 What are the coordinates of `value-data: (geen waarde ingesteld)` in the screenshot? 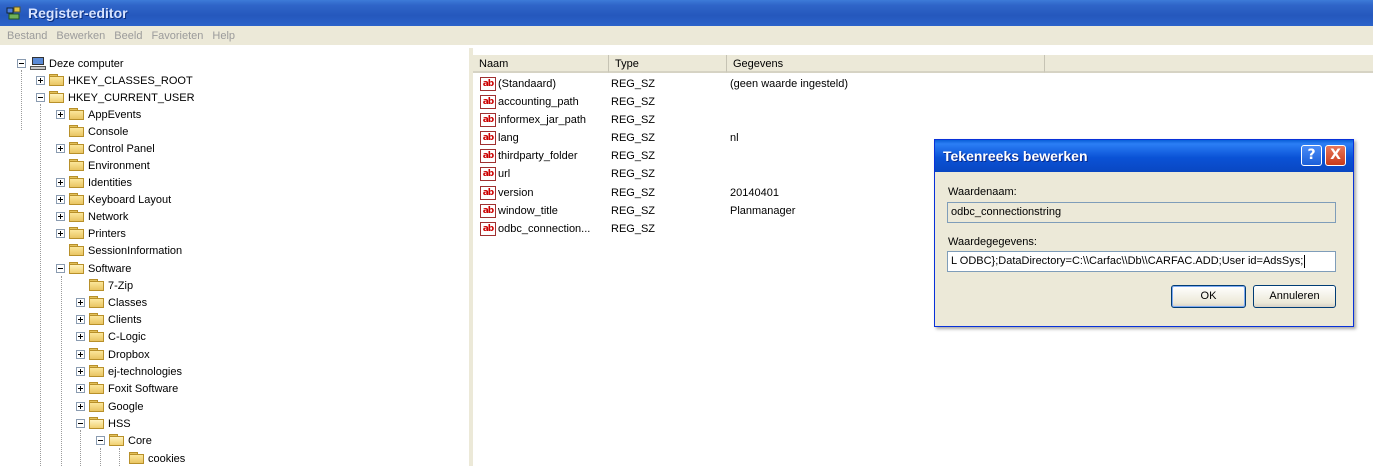 It's located at (789, 84).